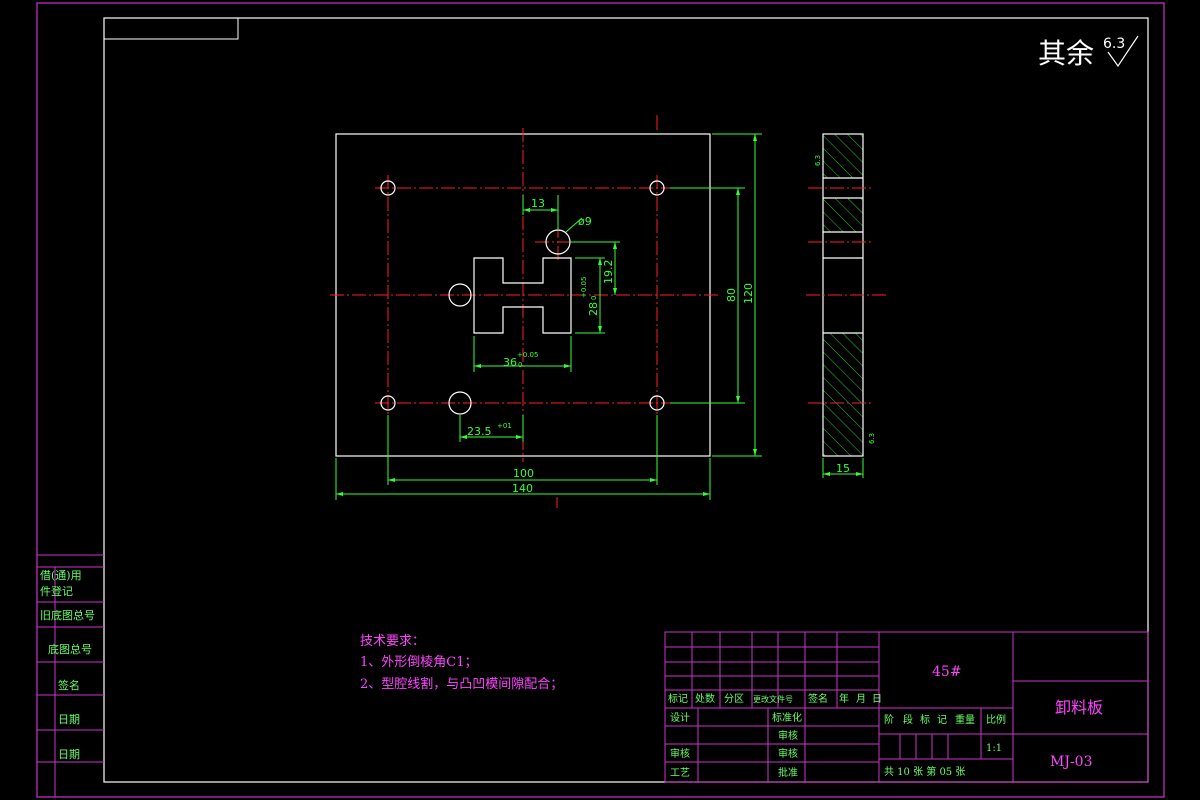  Describe the element at coordinates (908, 719) in the screenshot. I see `stage-2: 段` at that location.